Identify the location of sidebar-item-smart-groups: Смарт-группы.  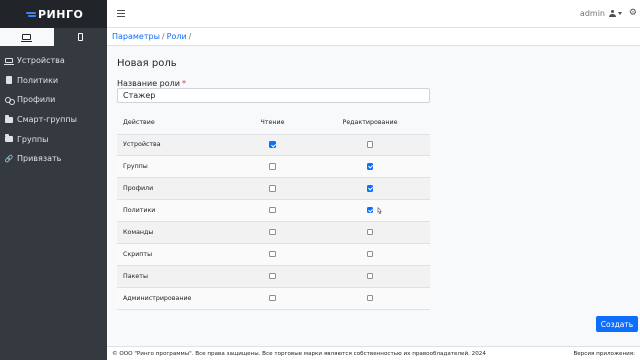
(53, 120).